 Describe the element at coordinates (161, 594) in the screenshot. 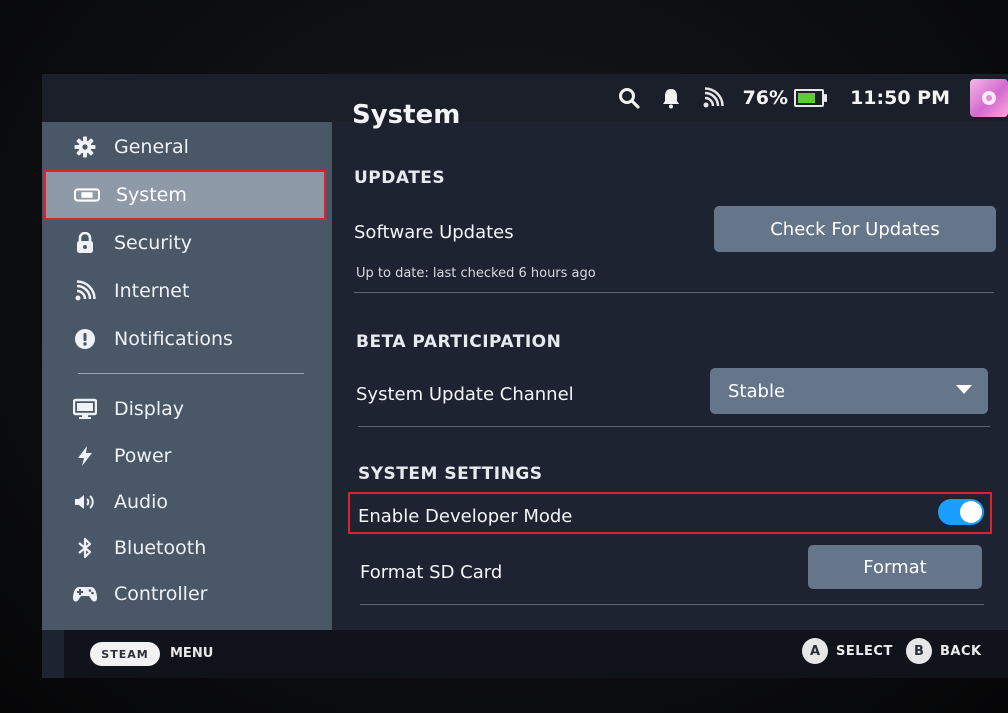

I see `sidebar-item-label: Controller` at that location.